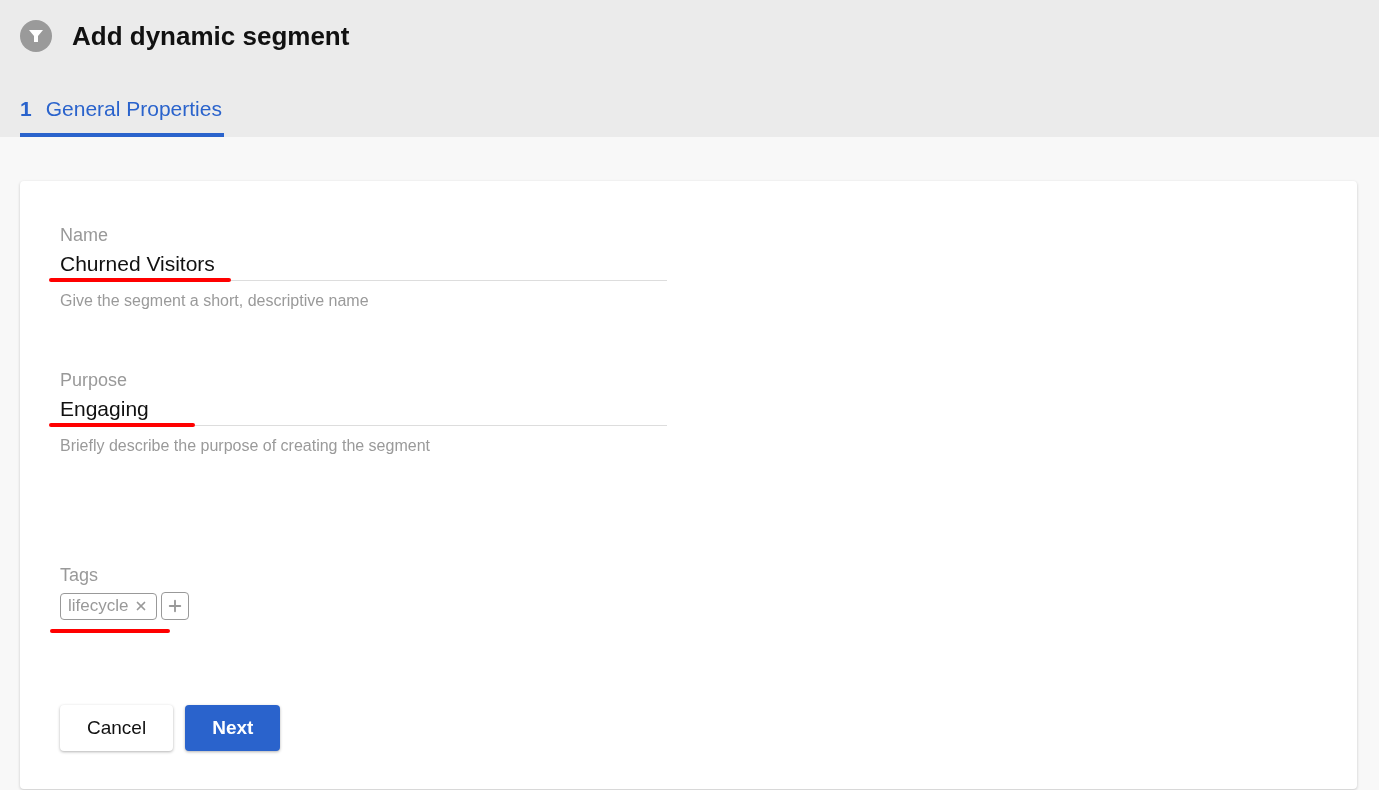 Image resolution: width=1379 pixels, height=790 pixels. Describe the element at coordinates (36, 36) in the screenshot. I see `funnel-icon` at that location.